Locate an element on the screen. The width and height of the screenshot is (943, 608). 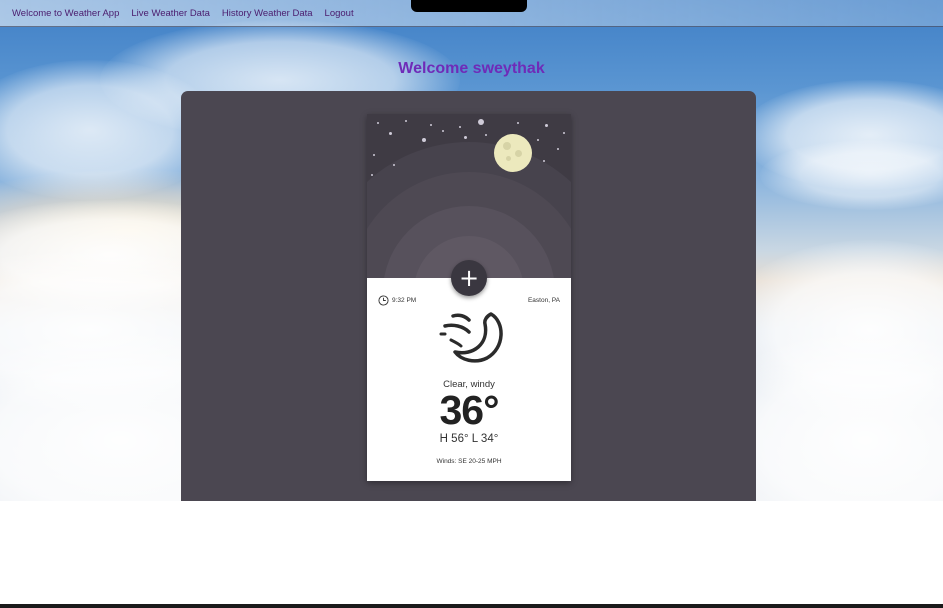
nav-link-history-weather: History Weather Data is located at coordinates (267, 13).